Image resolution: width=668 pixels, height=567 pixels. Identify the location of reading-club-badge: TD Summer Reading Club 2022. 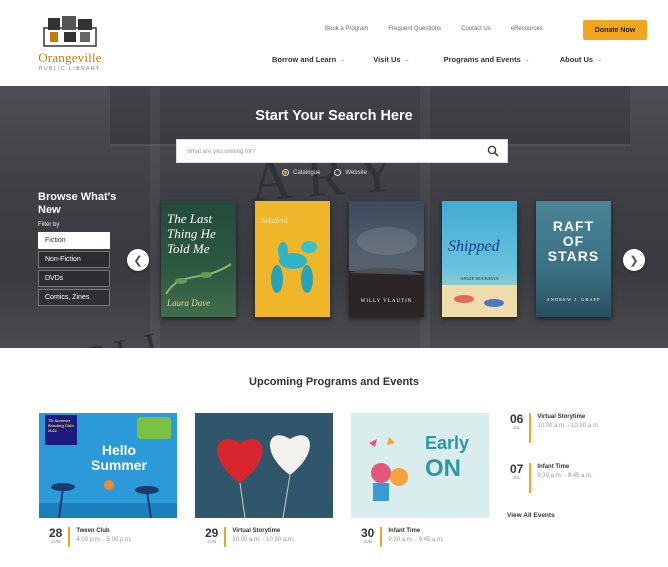
(61, 430).